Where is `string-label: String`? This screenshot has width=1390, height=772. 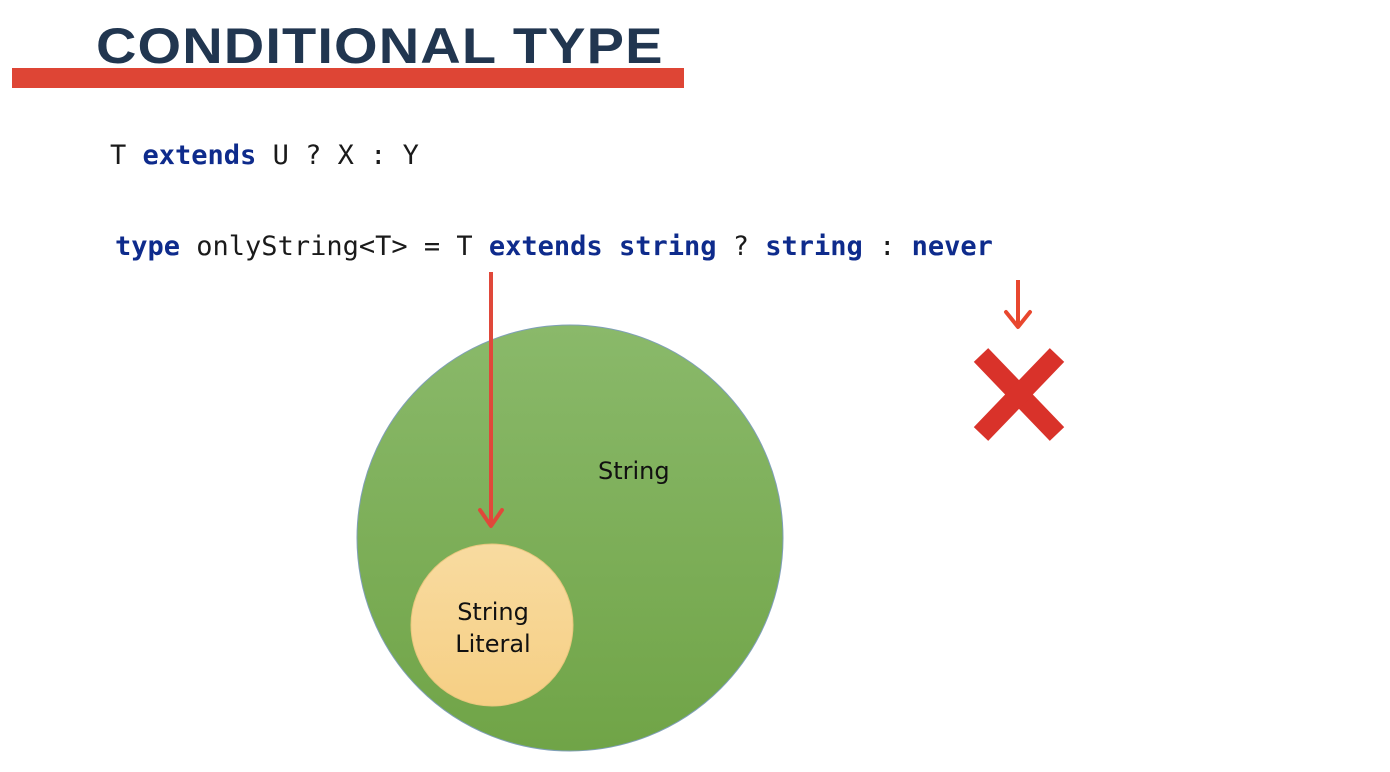 string-label: String is located at coordinates (634, 471).